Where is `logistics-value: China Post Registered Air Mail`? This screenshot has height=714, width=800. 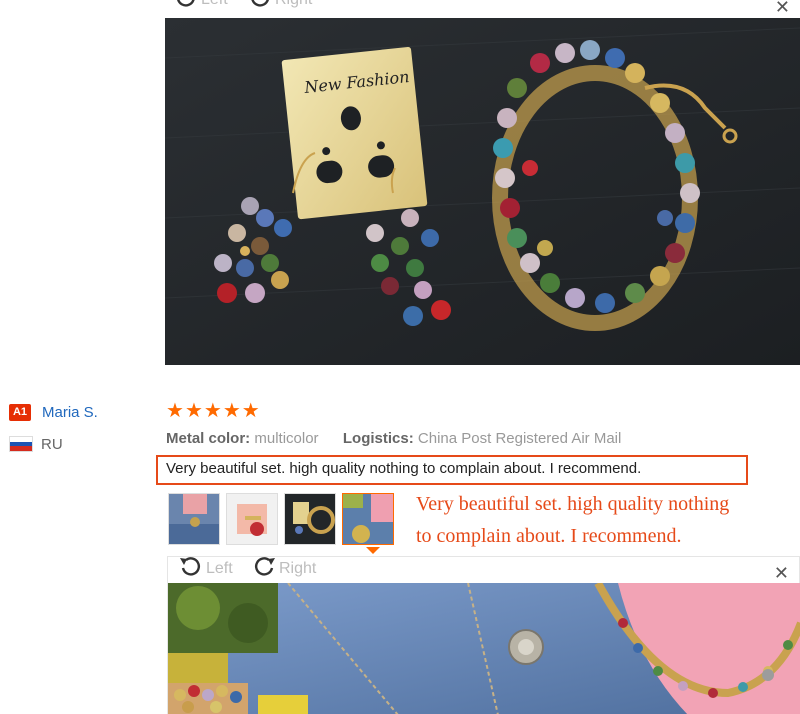
logistics-value: China Post Registered Air Mail is located at coordinates (519, 438).